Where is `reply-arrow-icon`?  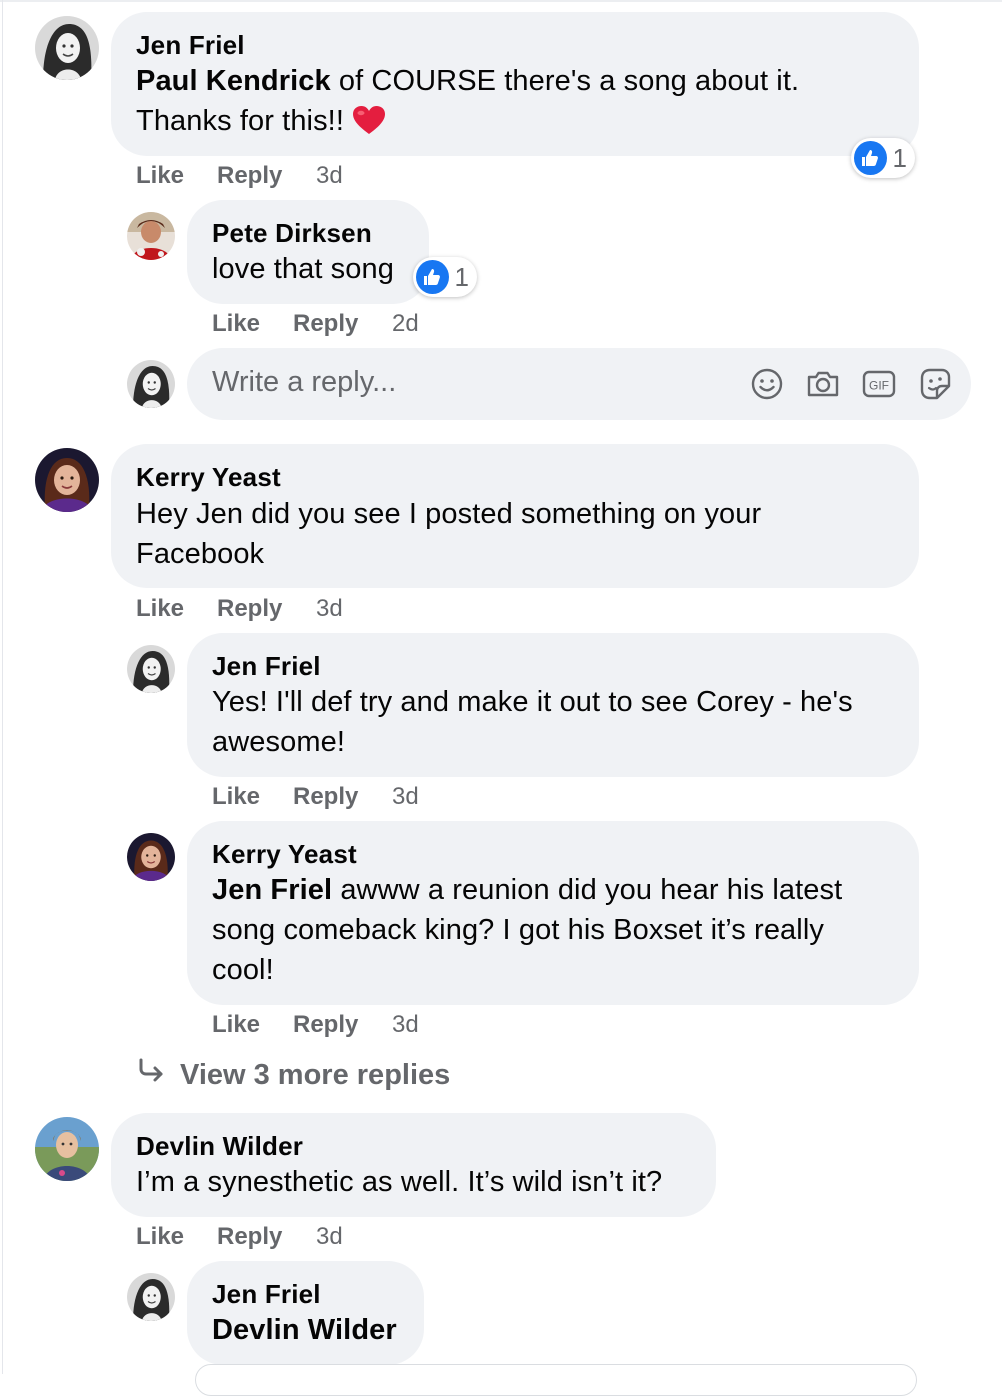
reply-arrow-icon is located at coordinates (151, 1075).